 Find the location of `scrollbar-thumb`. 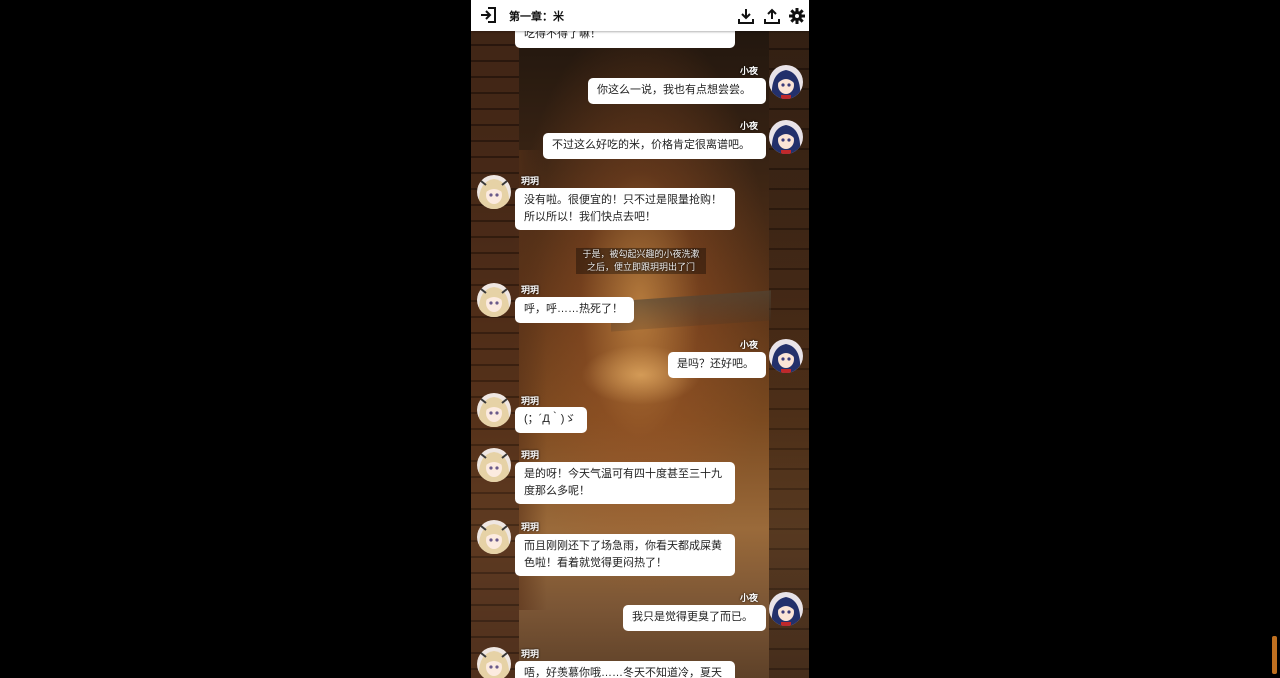

scrollbar-thumb is located at coordinates (1274, 655).